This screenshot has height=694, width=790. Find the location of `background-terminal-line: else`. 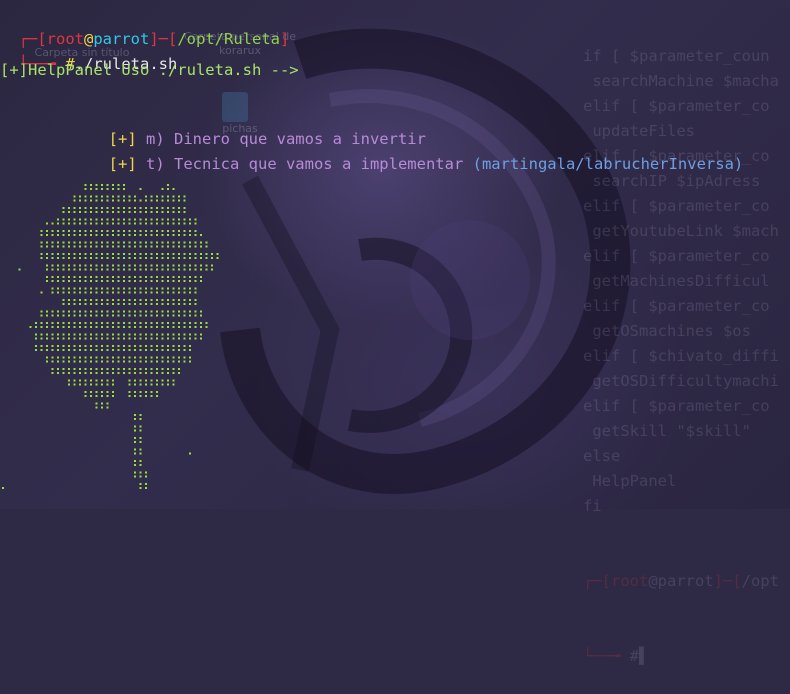

background-terminal-line: else is located at coordinates (602, 456).